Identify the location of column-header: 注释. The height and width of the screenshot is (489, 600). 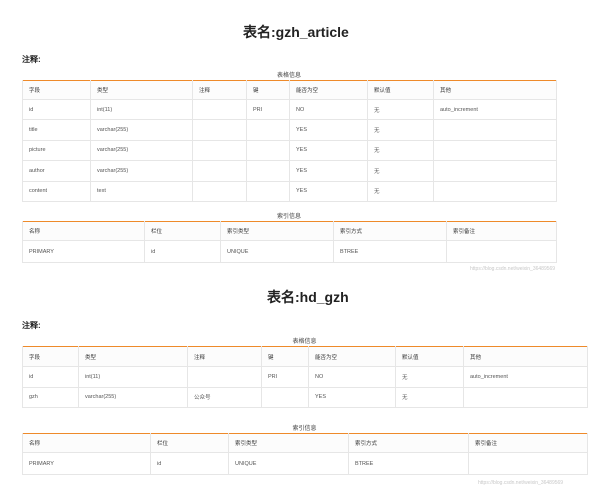
(224, 356).